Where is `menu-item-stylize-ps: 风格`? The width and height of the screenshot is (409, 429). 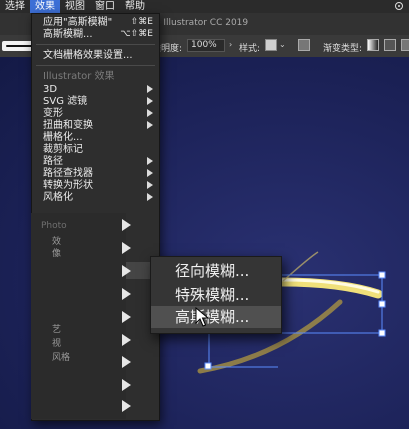 menu-item-stylize-ps: 风格 is located at coordinates (61, 356).